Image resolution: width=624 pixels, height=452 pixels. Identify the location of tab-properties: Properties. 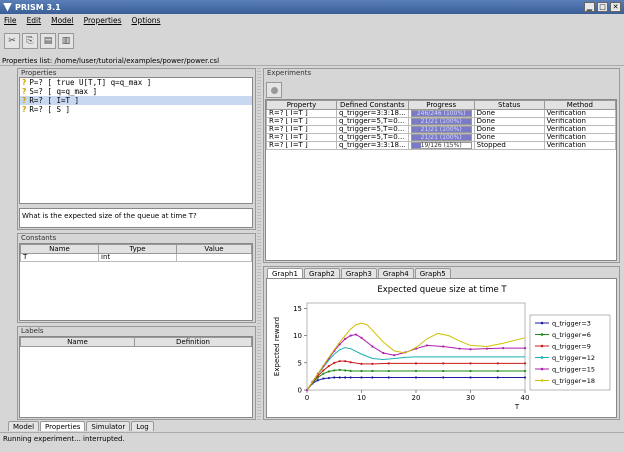
(63, 426).